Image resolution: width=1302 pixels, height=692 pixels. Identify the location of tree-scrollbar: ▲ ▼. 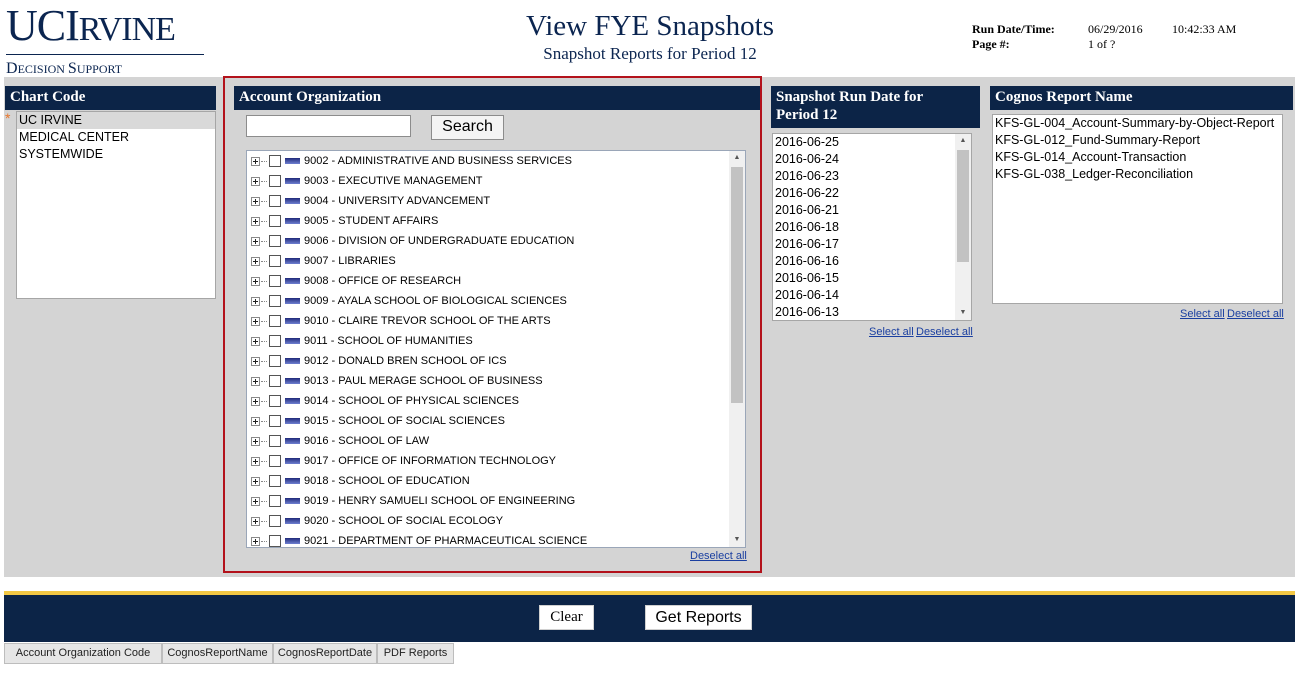
(737, 349).